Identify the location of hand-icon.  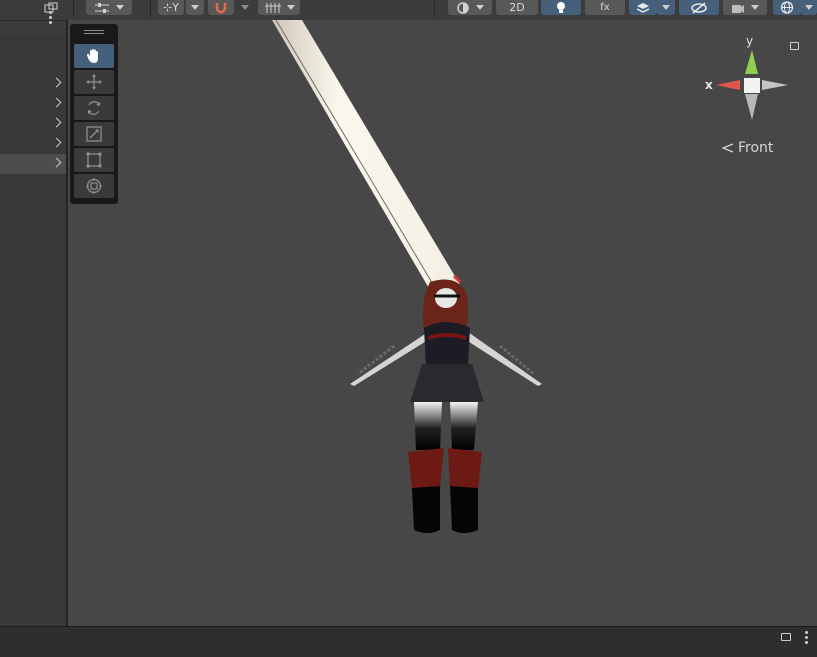
(92, 56).